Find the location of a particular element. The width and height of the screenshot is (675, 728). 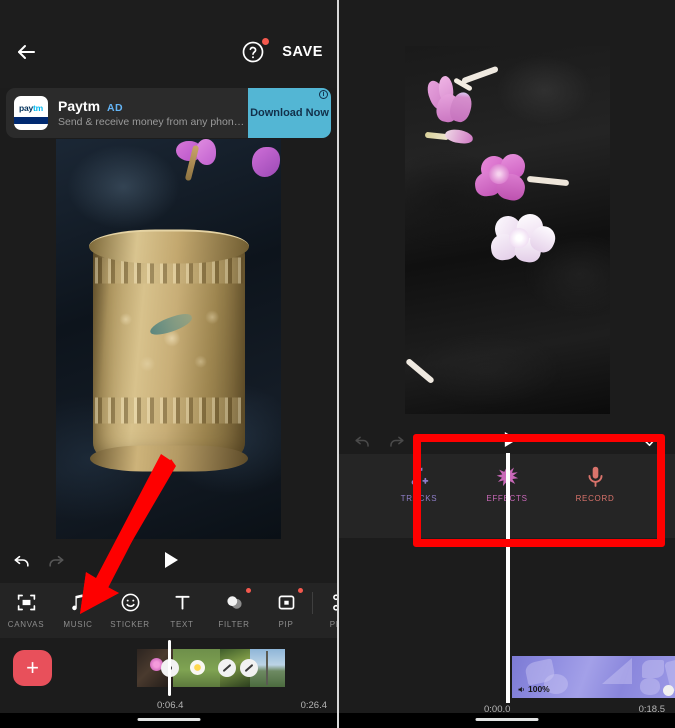

right-playback-controls is located at coordinates (507, 441).